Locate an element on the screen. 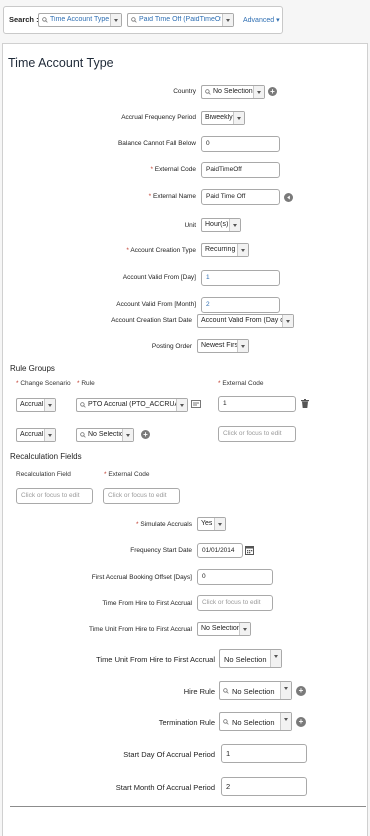  frequency-start-label: Frequency Start Date is located at coordinates (161, 550).